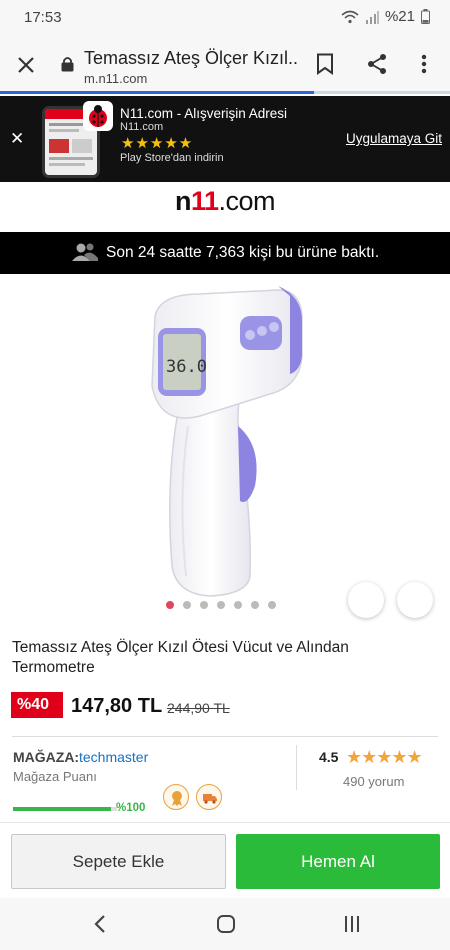  I want to click on browser-toolbar: Temassız Ateş Ölçer Kızıl... m.n11.com, so click(225, 65).